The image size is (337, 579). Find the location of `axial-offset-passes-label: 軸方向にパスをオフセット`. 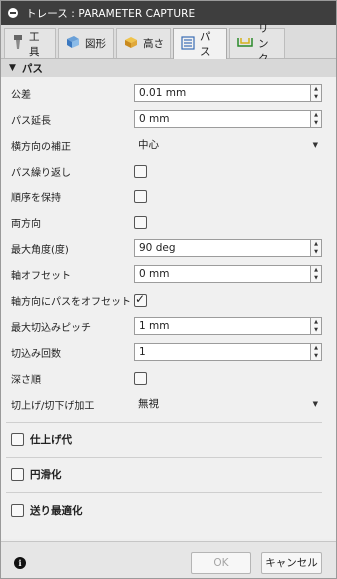

axial-offset-passes-label: 軸方向にパスをオフセット is located at coordinates (71, 302).